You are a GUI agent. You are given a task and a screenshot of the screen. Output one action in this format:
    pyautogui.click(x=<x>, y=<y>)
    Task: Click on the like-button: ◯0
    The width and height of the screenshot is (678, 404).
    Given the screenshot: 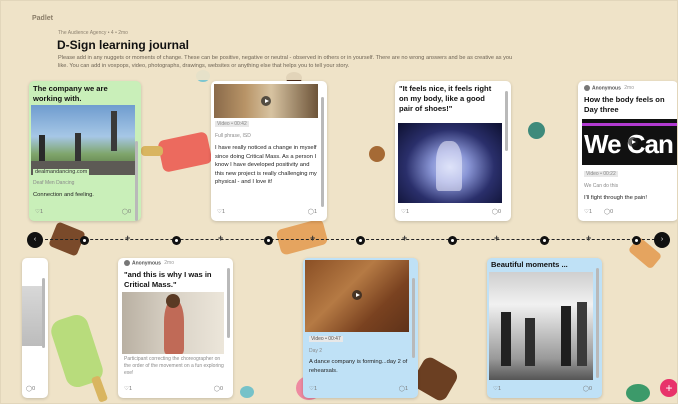 What is the action you would take?
    pyautogui.click(x=30, y=389)
    